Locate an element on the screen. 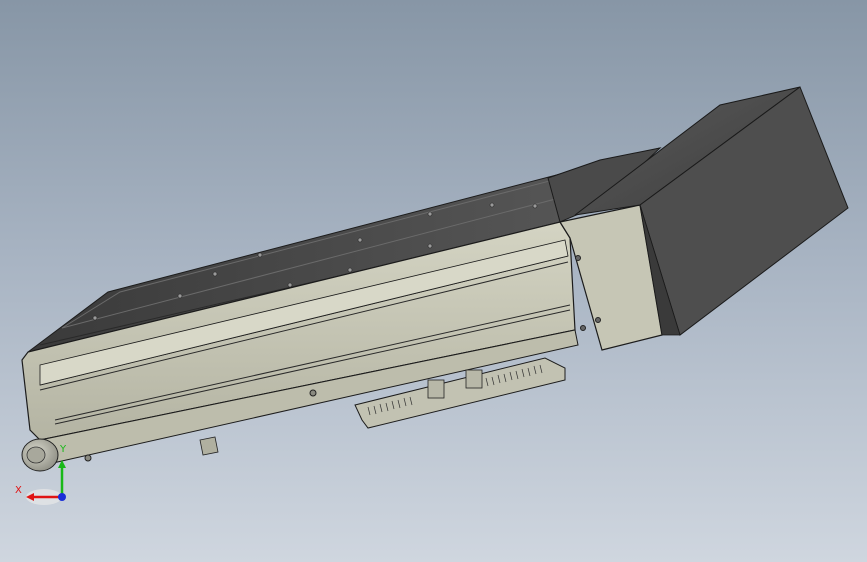  mount-bracket is located at coordinates (209, 446).